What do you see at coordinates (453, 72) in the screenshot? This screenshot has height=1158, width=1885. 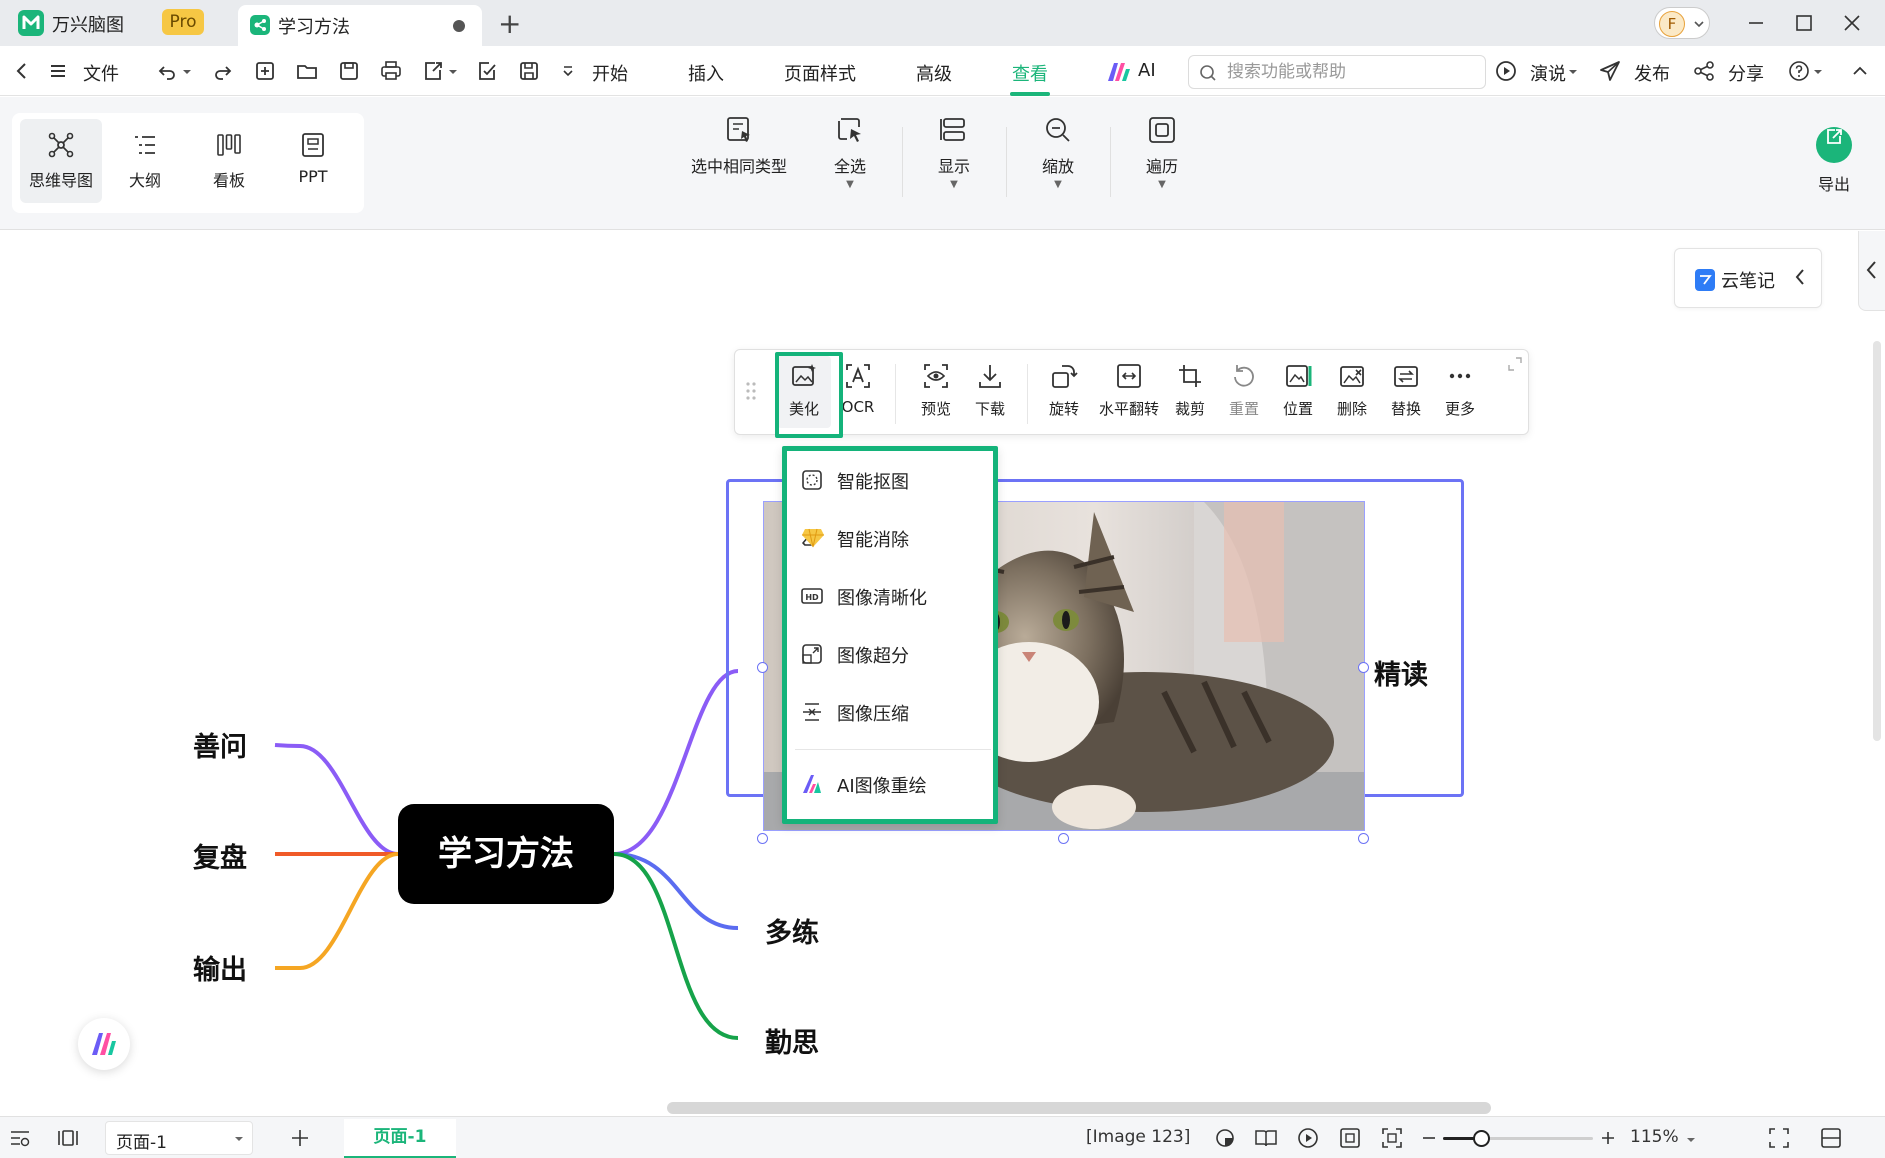 I see `export-dropdown-icon` at bounding box center [453, 72].